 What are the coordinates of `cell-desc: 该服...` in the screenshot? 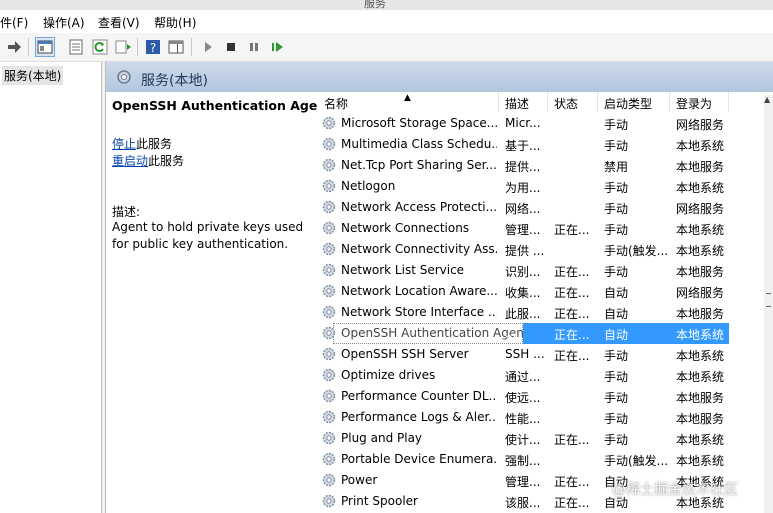 It's located at (523, 503).